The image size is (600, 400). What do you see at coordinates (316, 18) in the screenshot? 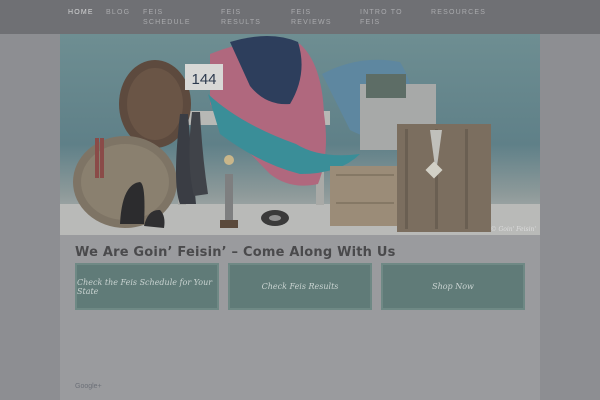
I see `nav-feis-reviews: FEIS REVIEWS` at bounding box center [316, 18].